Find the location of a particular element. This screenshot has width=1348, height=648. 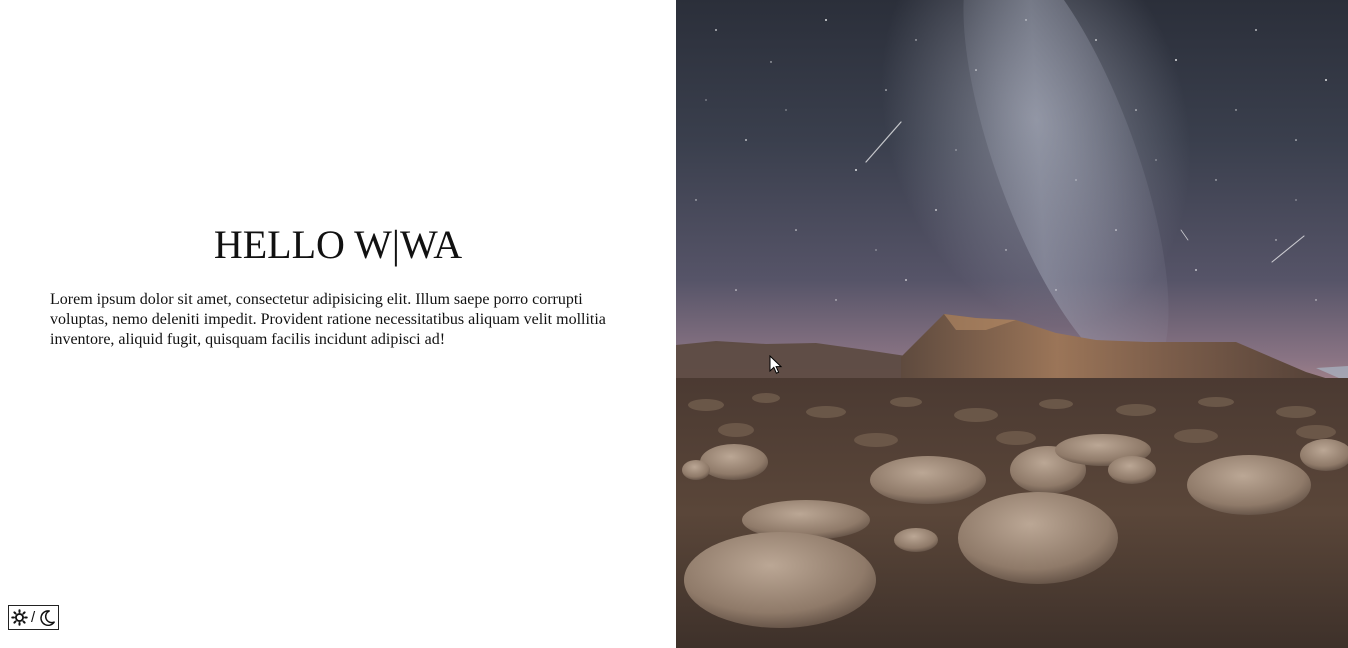

page-heading: HELLO W|WA is located at coordinates (338, 244).